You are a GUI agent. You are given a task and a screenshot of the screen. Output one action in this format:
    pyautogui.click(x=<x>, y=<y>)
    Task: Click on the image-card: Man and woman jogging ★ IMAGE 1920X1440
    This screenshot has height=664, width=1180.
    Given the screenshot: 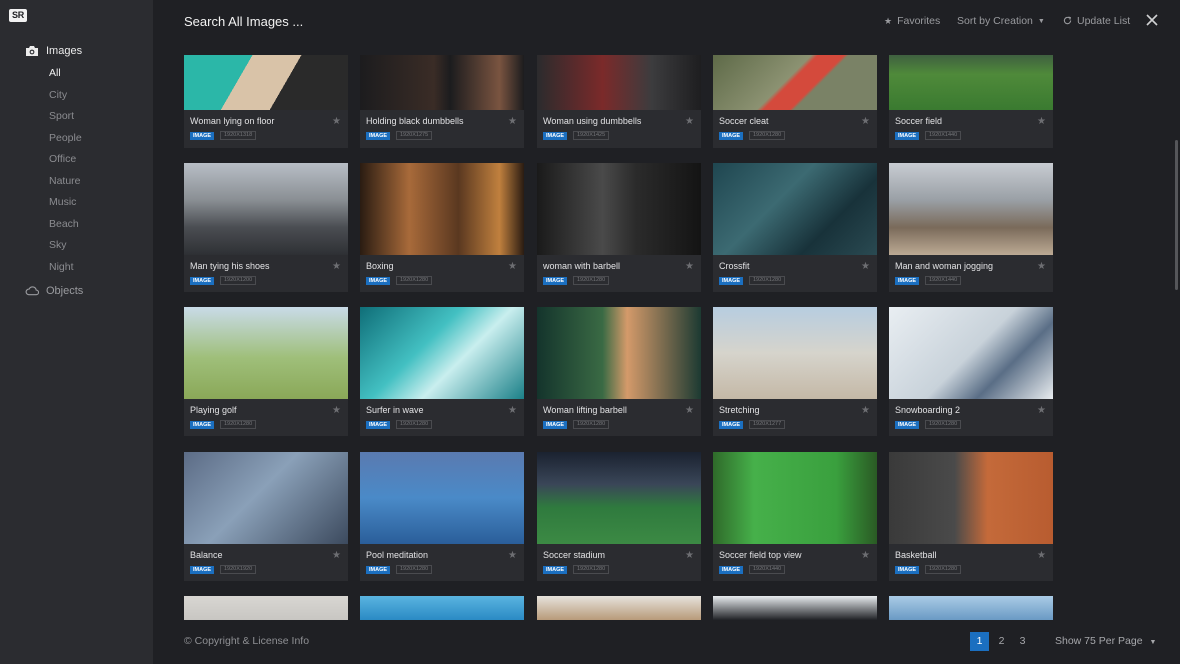 What is the action you would take?
    pyautogui.click(x=971, y=227)
    